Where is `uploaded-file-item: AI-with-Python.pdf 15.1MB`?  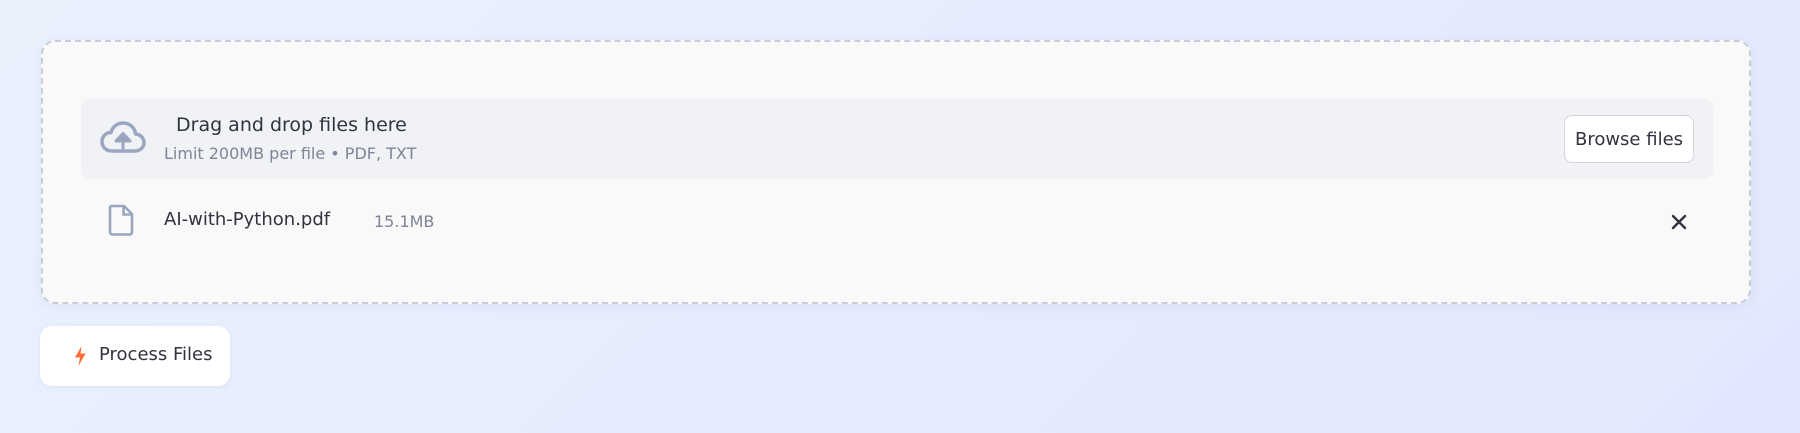 uploaded-file-item: AI-with-Python.pdf 15.1MB is located at coordinates (897, 222).